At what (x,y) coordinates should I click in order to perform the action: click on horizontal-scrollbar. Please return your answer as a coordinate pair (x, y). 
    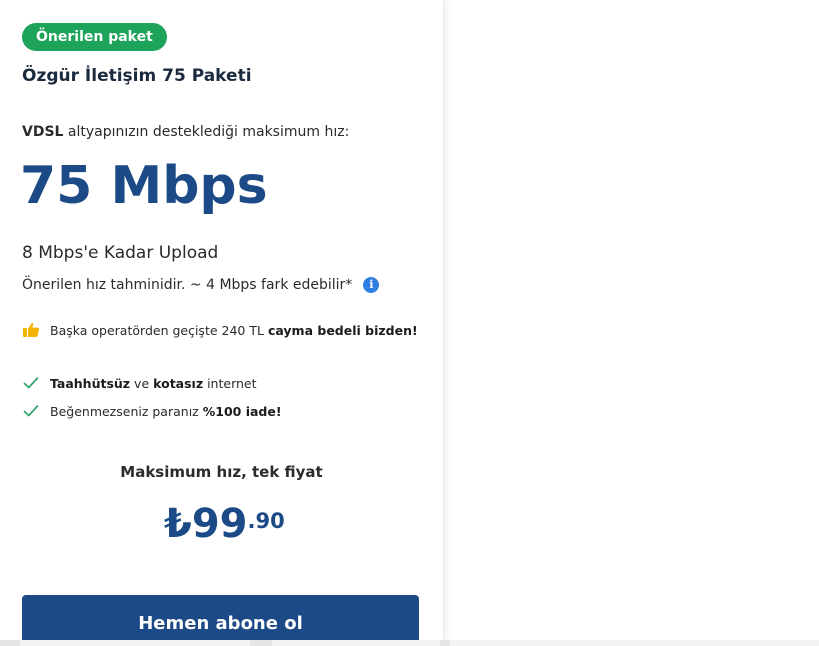
    Looking at the image, I should click on (409, 643).